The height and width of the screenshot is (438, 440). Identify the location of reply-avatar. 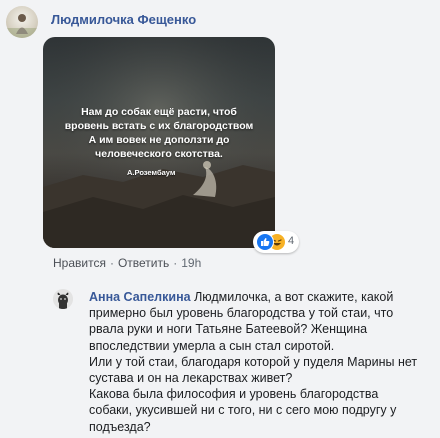
(63, 299).